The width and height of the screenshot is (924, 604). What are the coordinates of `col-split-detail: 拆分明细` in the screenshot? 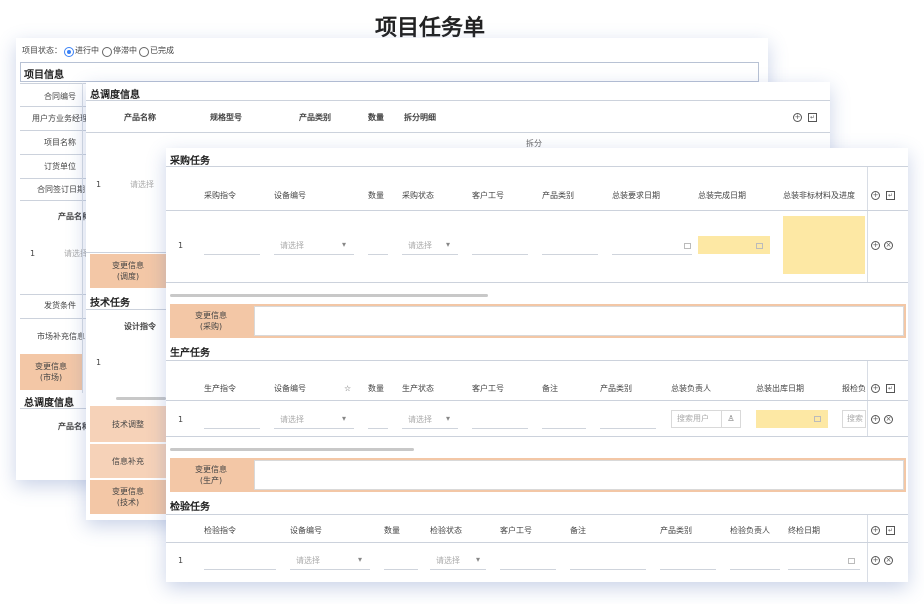 It's located at (420, 117).